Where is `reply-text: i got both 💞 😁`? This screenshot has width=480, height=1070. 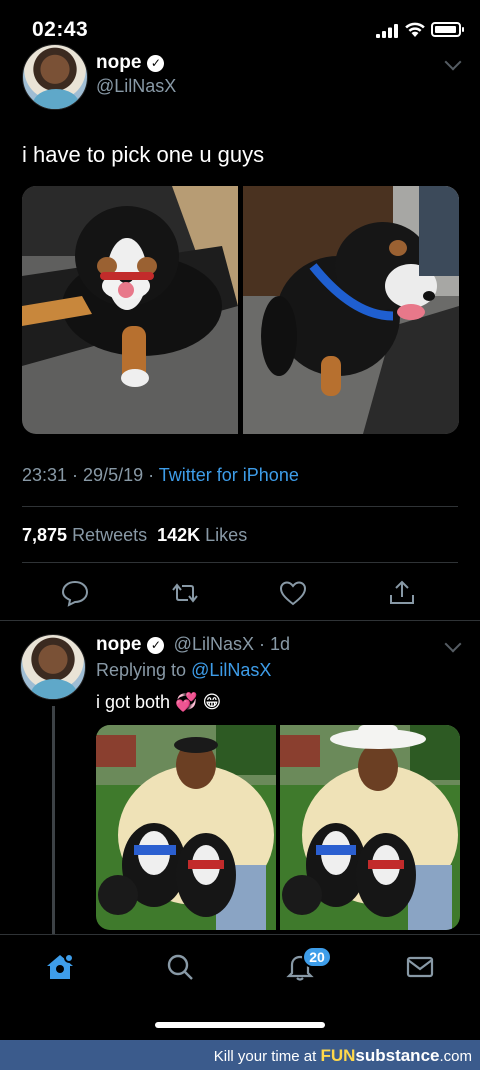 reply-text: i got both 💞 😁 is located at coordinates (159, 702).